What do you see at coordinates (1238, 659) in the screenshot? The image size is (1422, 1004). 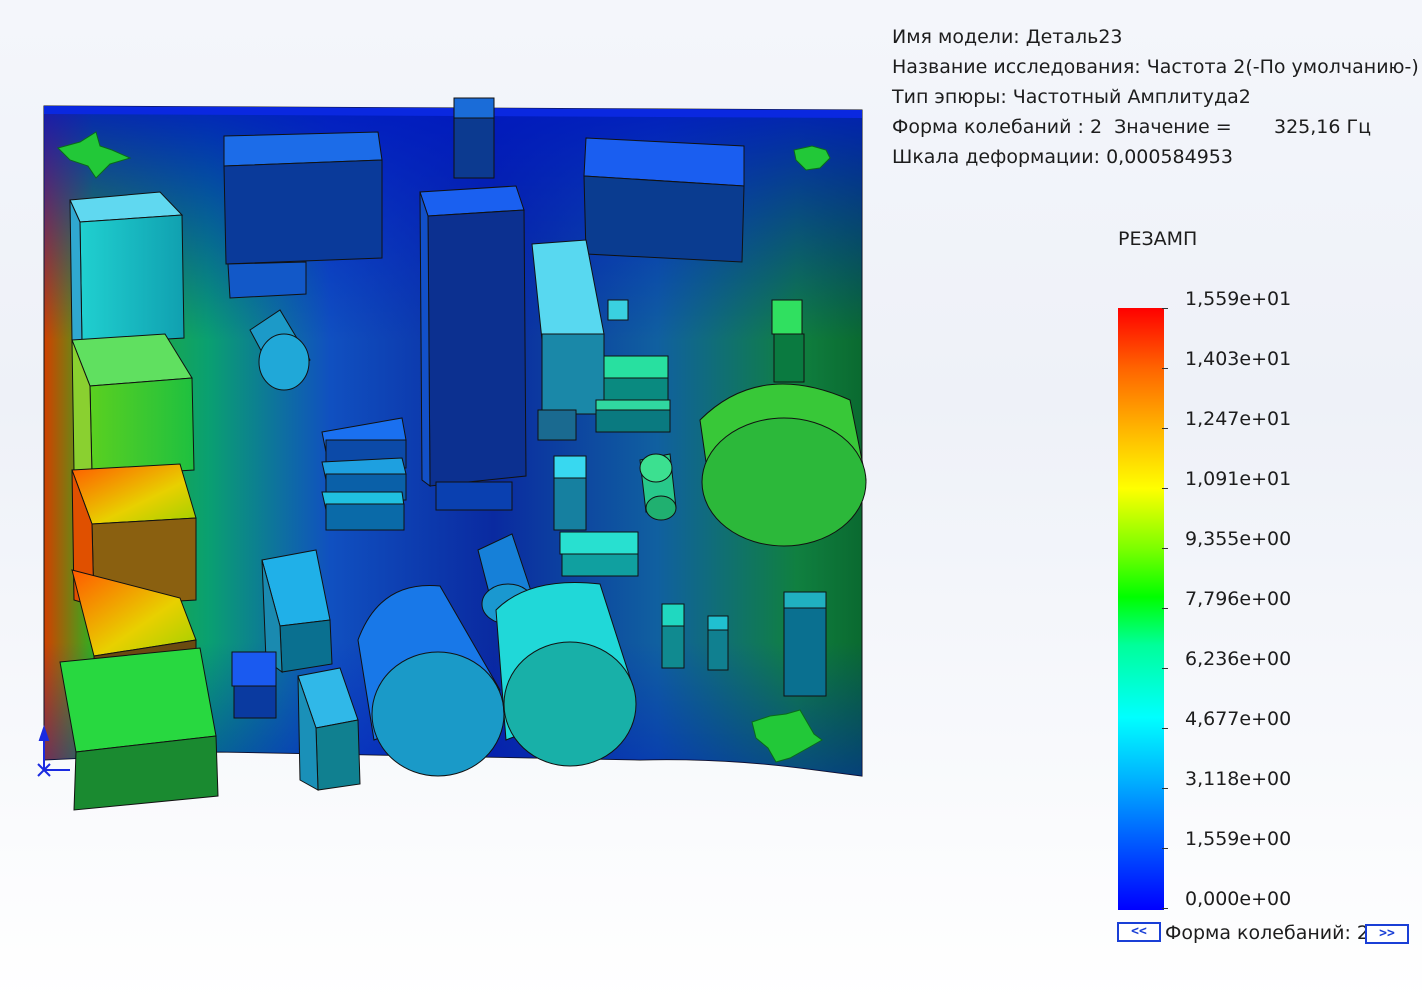 I see `legend-tick-label: 6,236e+00` at bounding box center [1238, 659].